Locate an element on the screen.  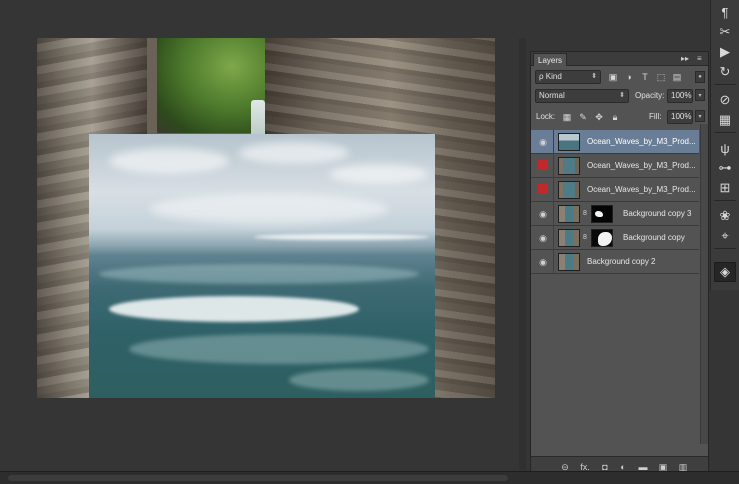
paths-icon: ⌖ is located at coordinates (725, 236).